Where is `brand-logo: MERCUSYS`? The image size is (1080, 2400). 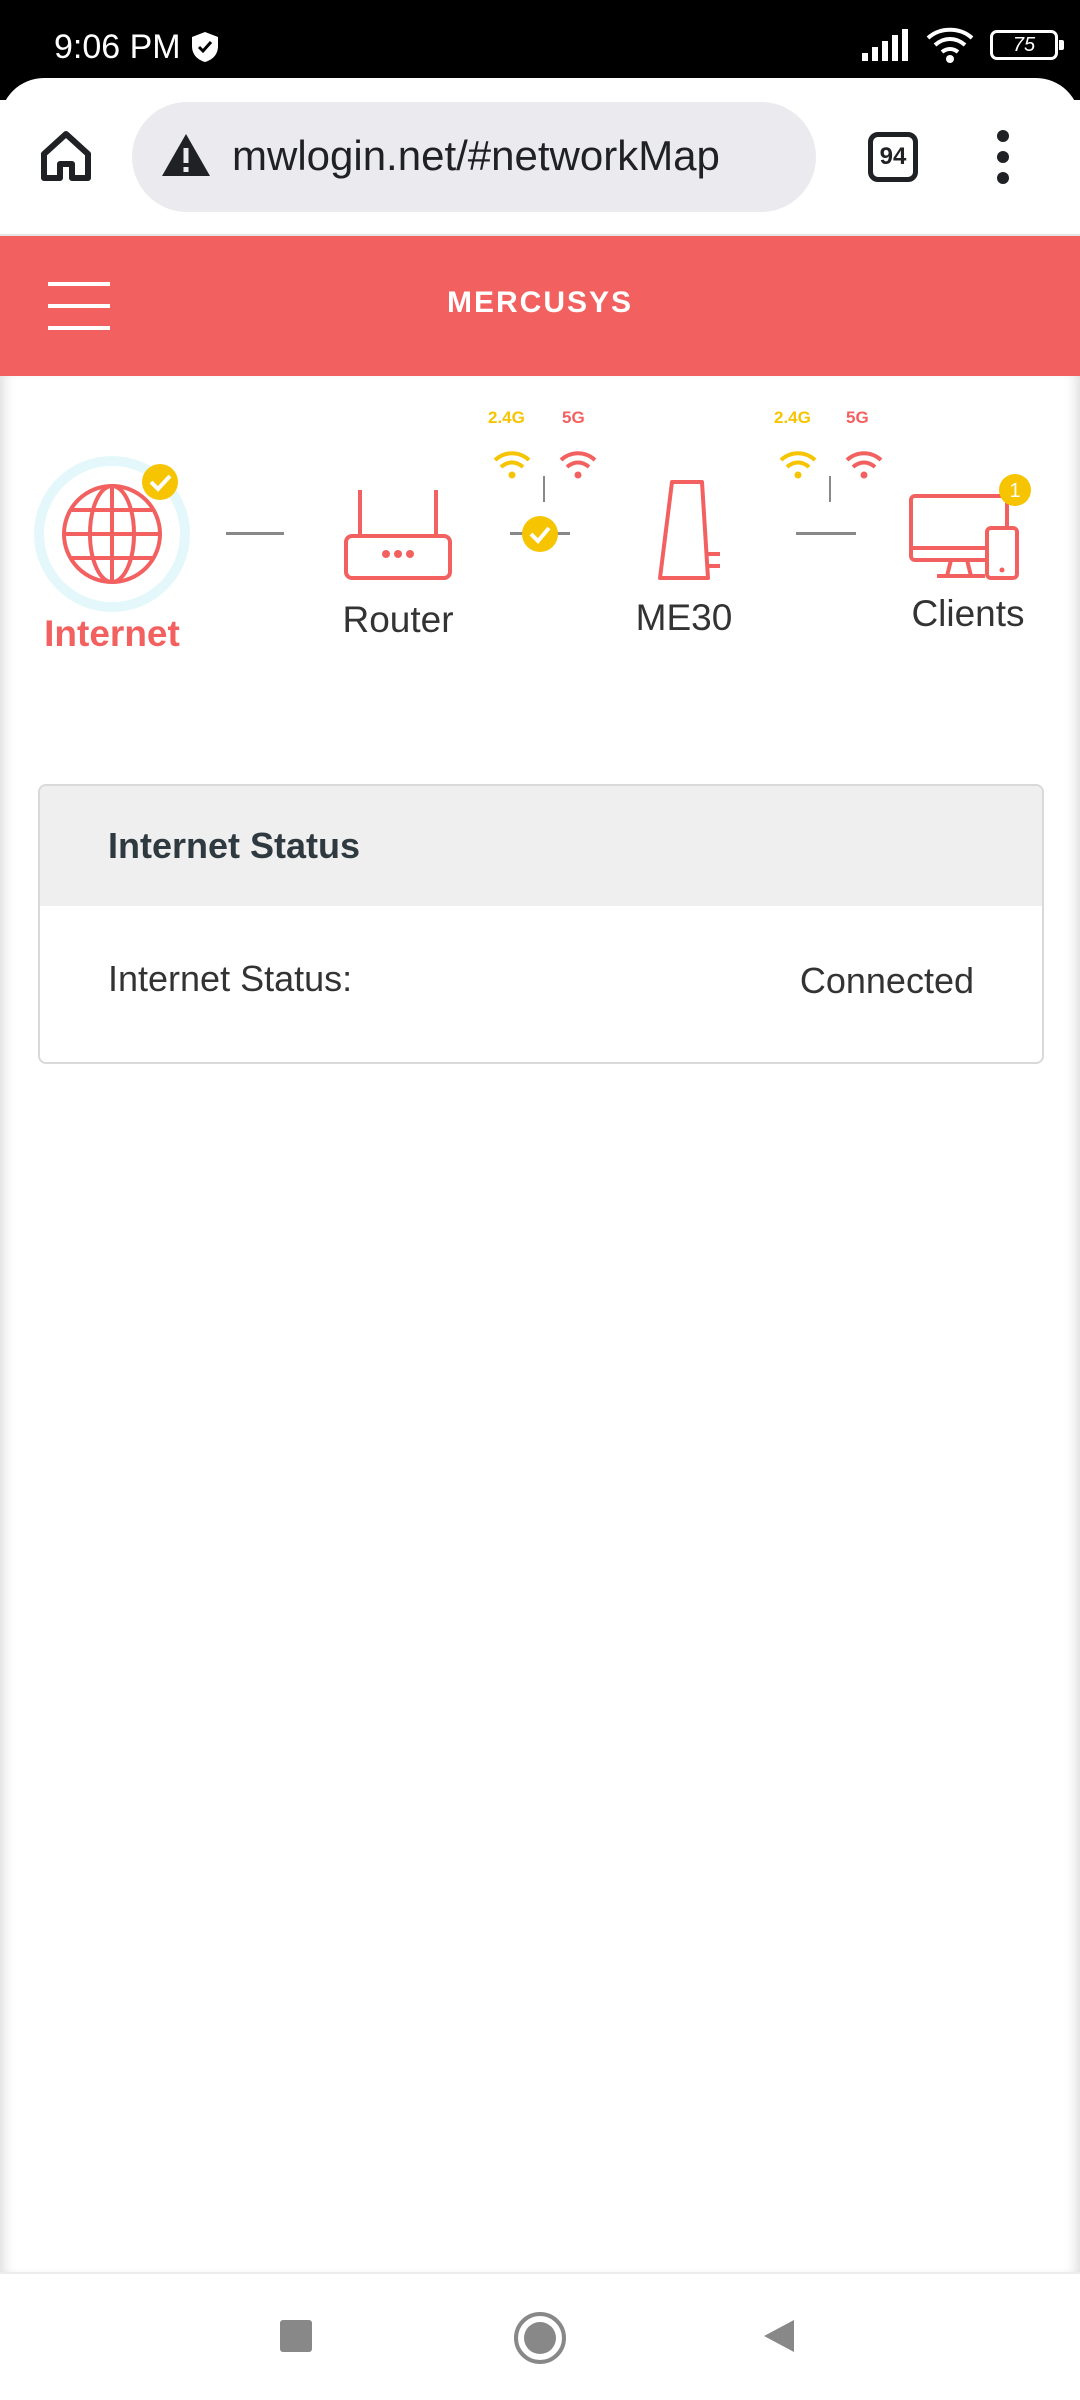 brand-logo: MERCUSYS is located at coordinates (540, 302).